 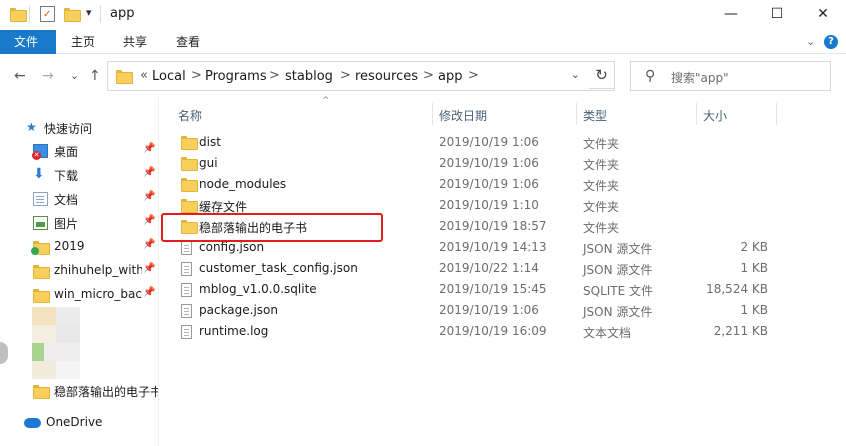 What do you see at coordinates (575, 74) in the screenshot?
I see `address-history-dropdown: ⌄` at bounding box center [575, 74].